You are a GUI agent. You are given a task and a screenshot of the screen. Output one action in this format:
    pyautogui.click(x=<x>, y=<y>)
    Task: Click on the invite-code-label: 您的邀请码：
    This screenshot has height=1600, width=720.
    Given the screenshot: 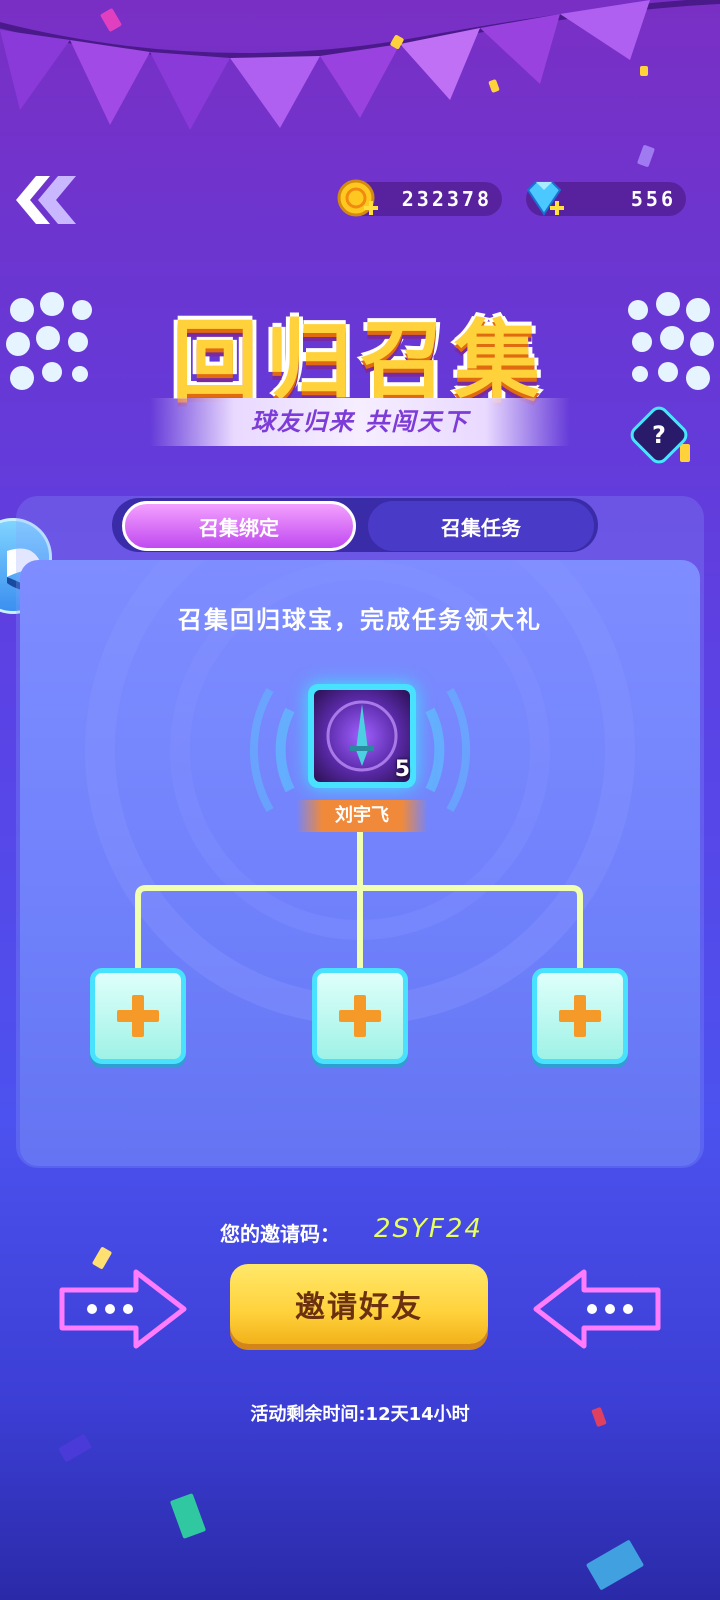 What is the action you would take?
    pyautogui.click(x=280, y=1234)
    